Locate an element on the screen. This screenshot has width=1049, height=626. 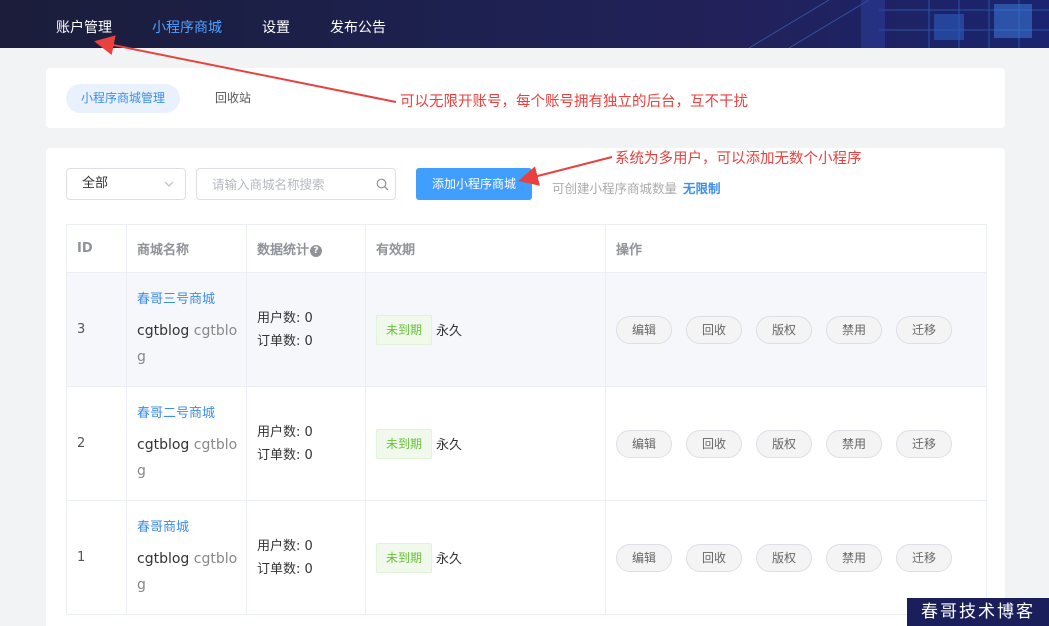
quota-value: 无限制 is located at coordinates (702, 188).